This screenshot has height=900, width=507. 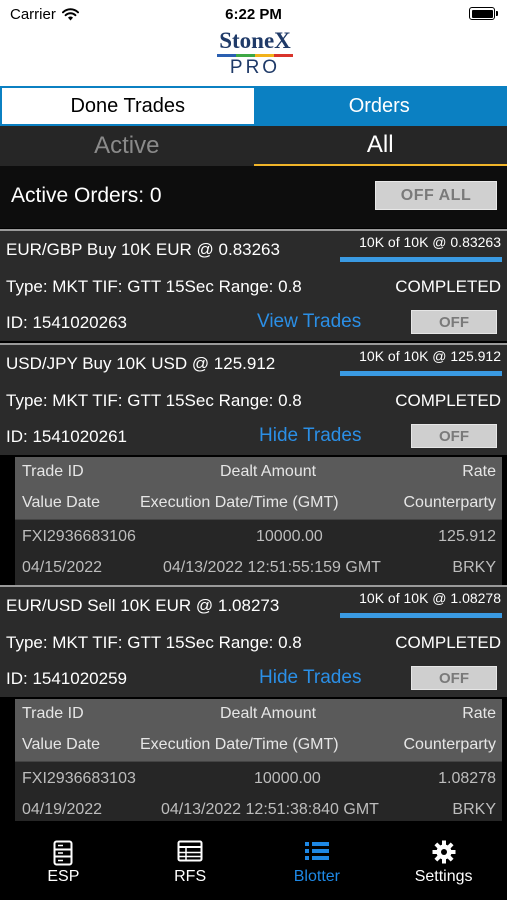 I want to click on order-id: ID: 1541020263, so click(x=66, y=322).